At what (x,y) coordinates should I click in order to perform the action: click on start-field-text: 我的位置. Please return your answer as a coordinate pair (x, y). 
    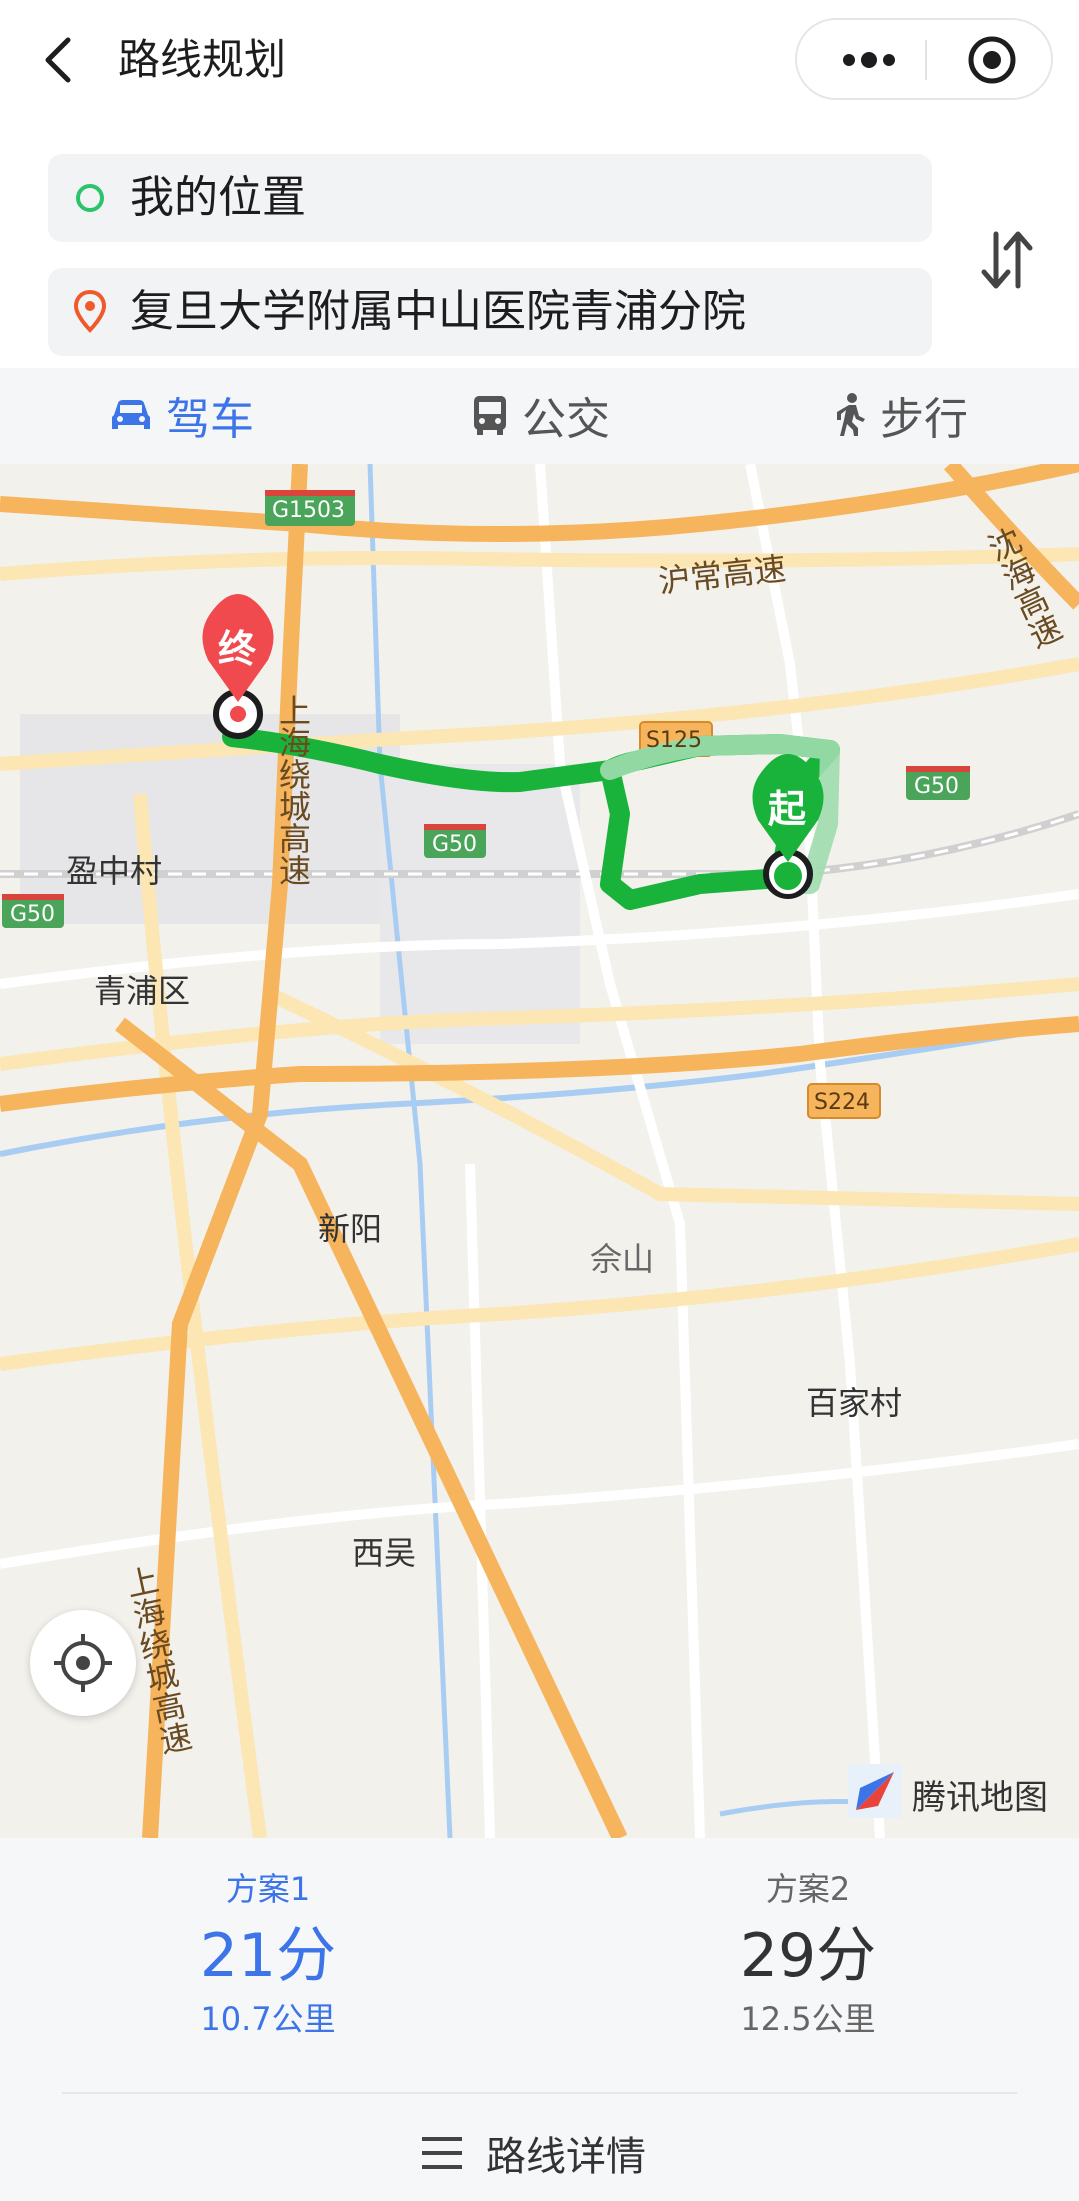
    Looking at the image, I should click on (218, 197).